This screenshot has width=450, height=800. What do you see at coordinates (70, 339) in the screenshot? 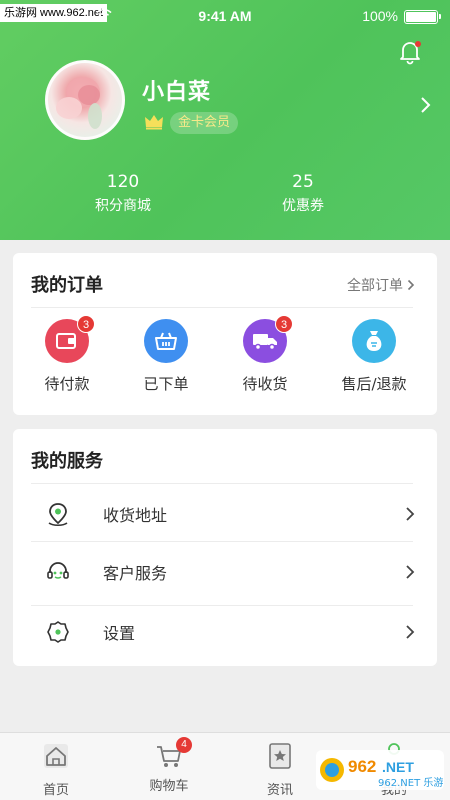
I see `wallet-icon: 3` at bounding box center [70, 339].